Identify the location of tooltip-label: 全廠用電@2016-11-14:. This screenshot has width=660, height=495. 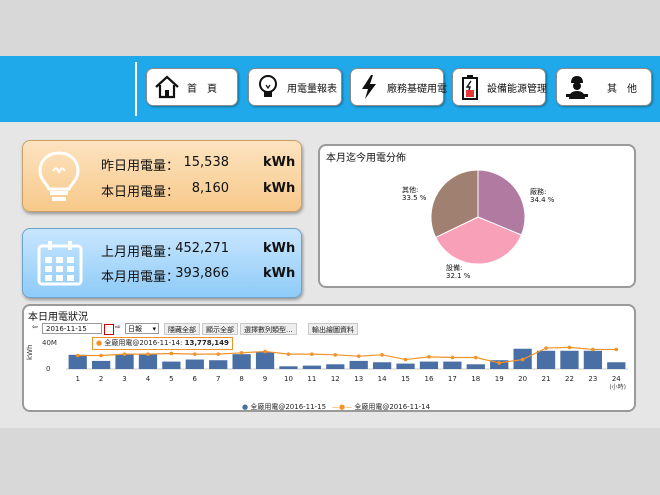
(143, 343).